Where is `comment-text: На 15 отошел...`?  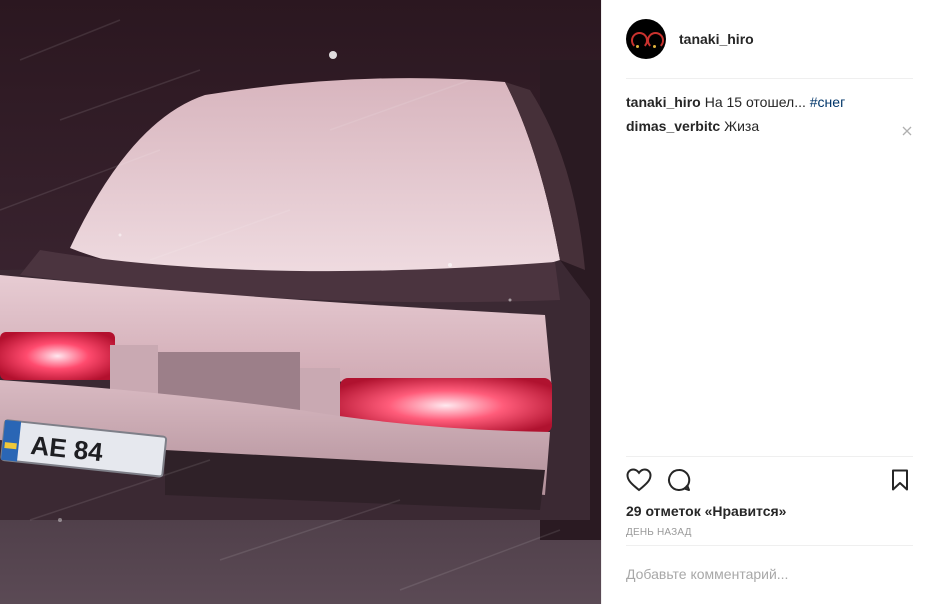
comment-text: На 15 отошел... is located at coordinates (755, 102).